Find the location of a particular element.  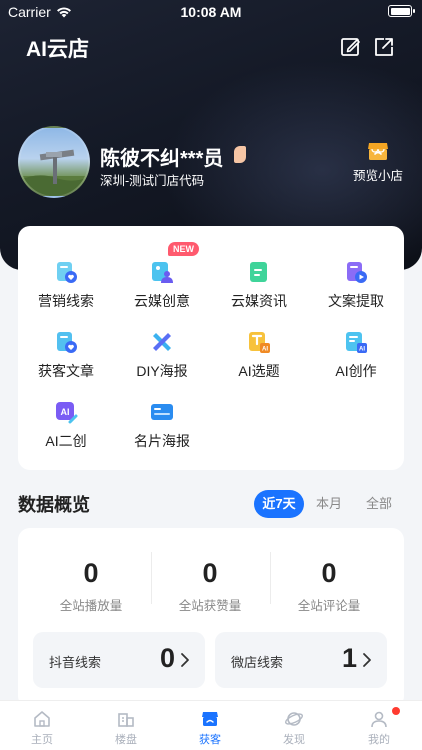

brush-icon is located at coordinates (162, 342).